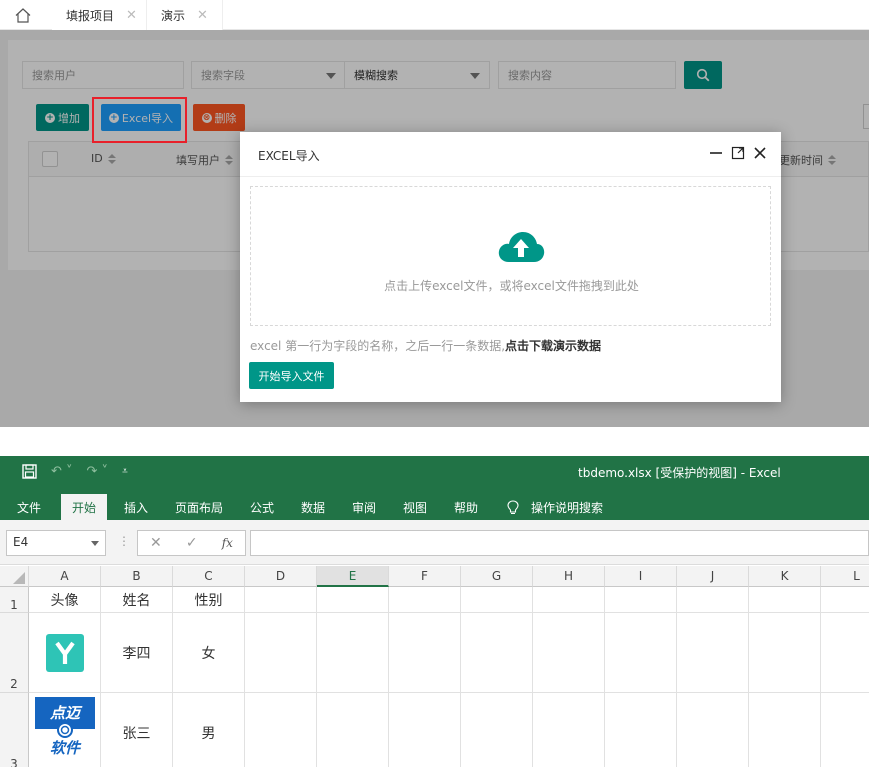 Image resolution: width=869 pixels, height=767 pixels. Describe the element at coordinates (56, 543) in the screenshot. I see `name-box: E4` at that location.